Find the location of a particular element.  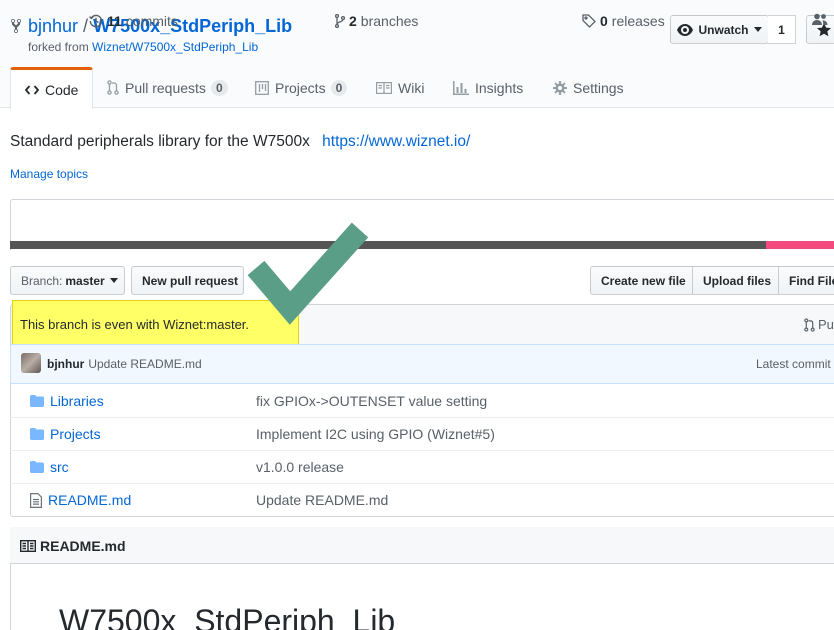

commit-message: Update README.md is located at coordinates (144, 364).